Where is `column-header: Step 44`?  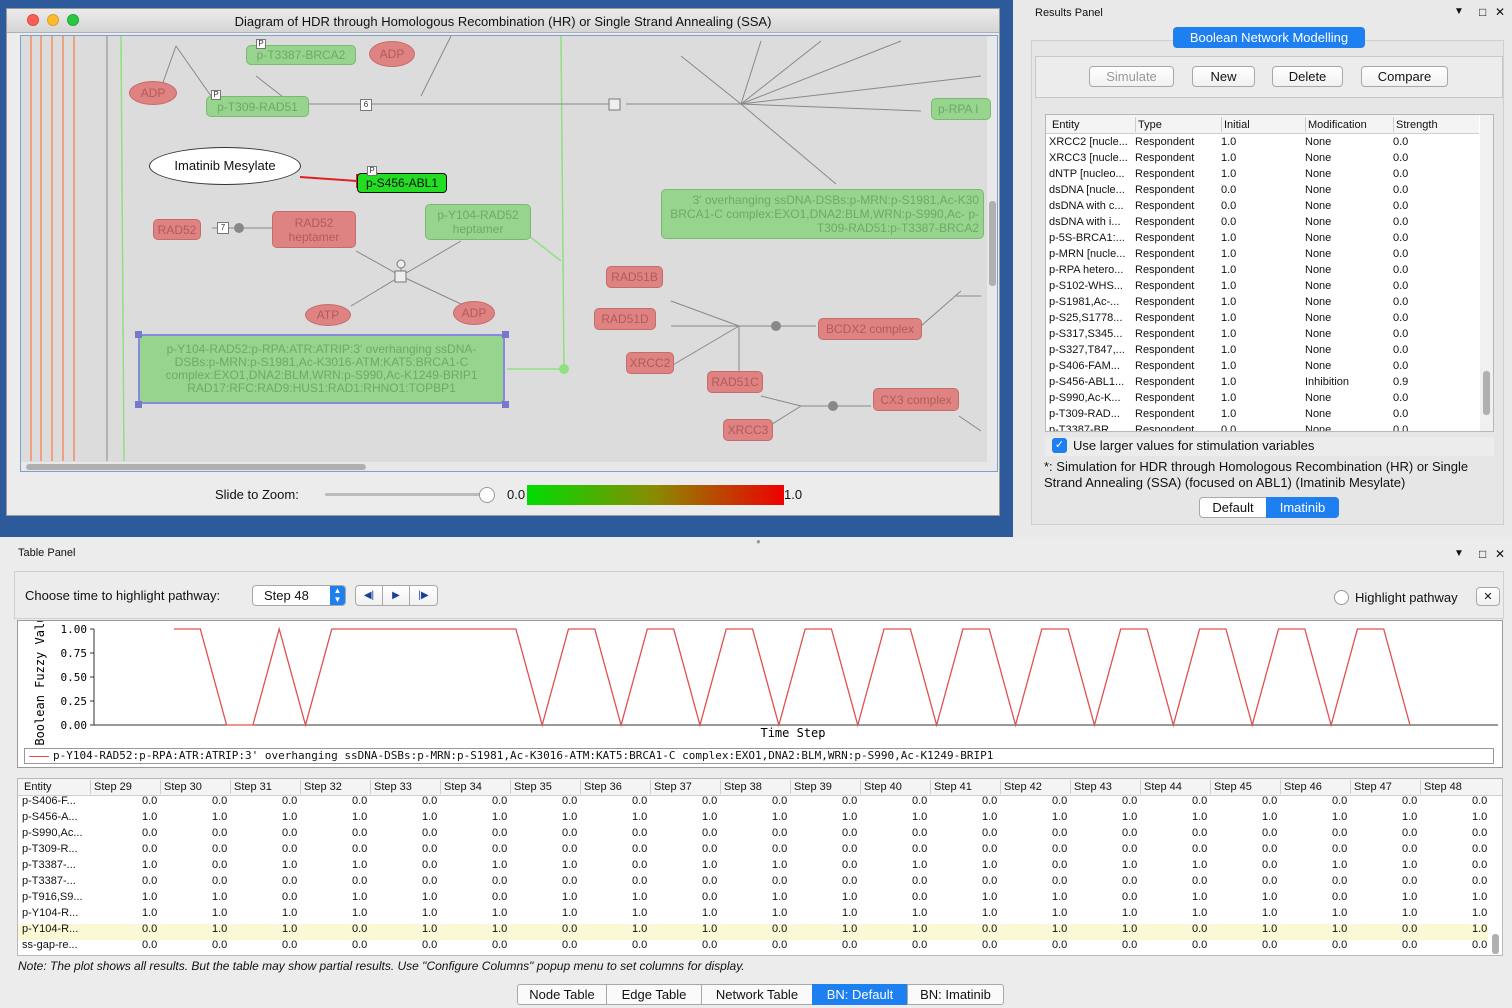
column-header: Step 44 is located at coordinates (1163, 787).